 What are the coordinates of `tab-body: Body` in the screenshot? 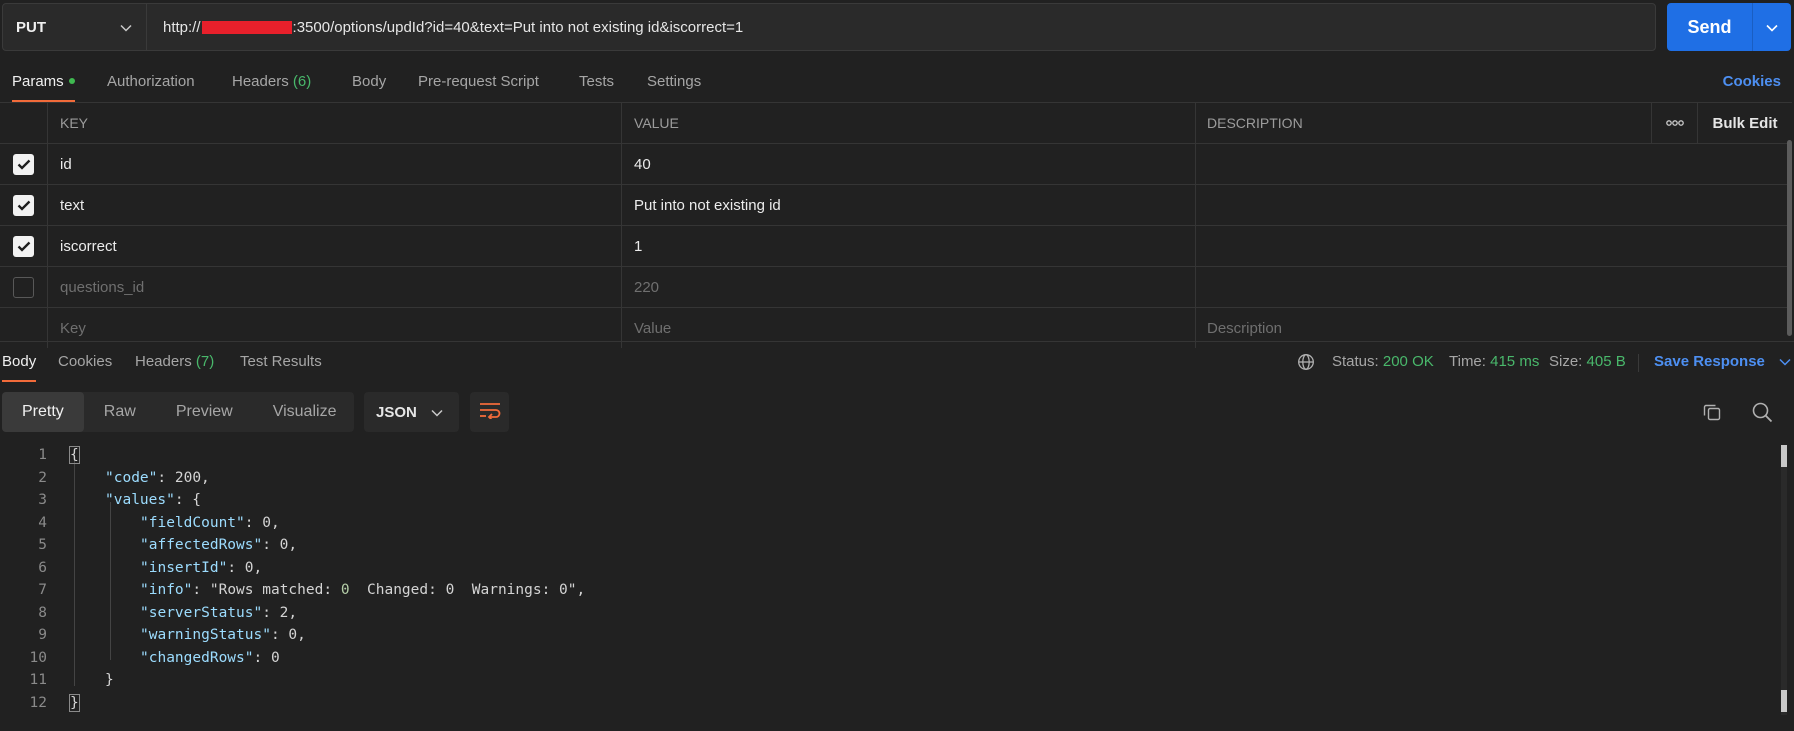 It's located at (369, 82).